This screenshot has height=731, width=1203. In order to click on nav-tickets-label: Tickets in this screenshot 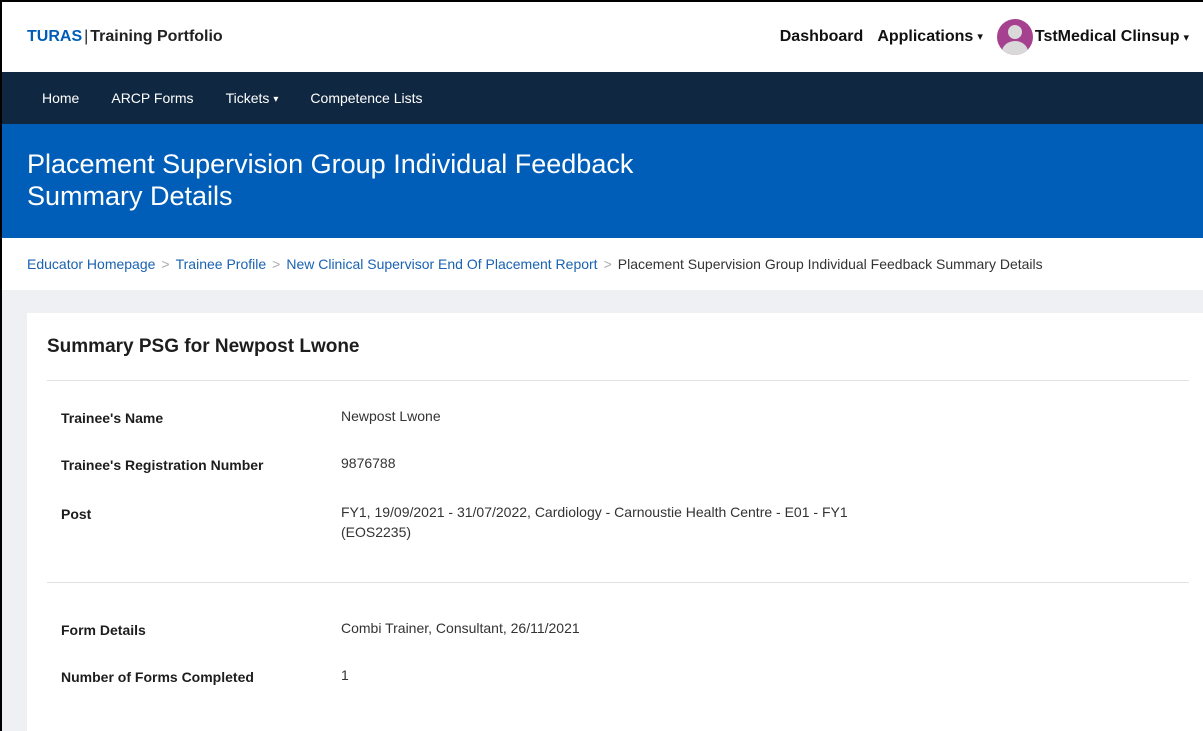, I will do `click(247, 98)`.